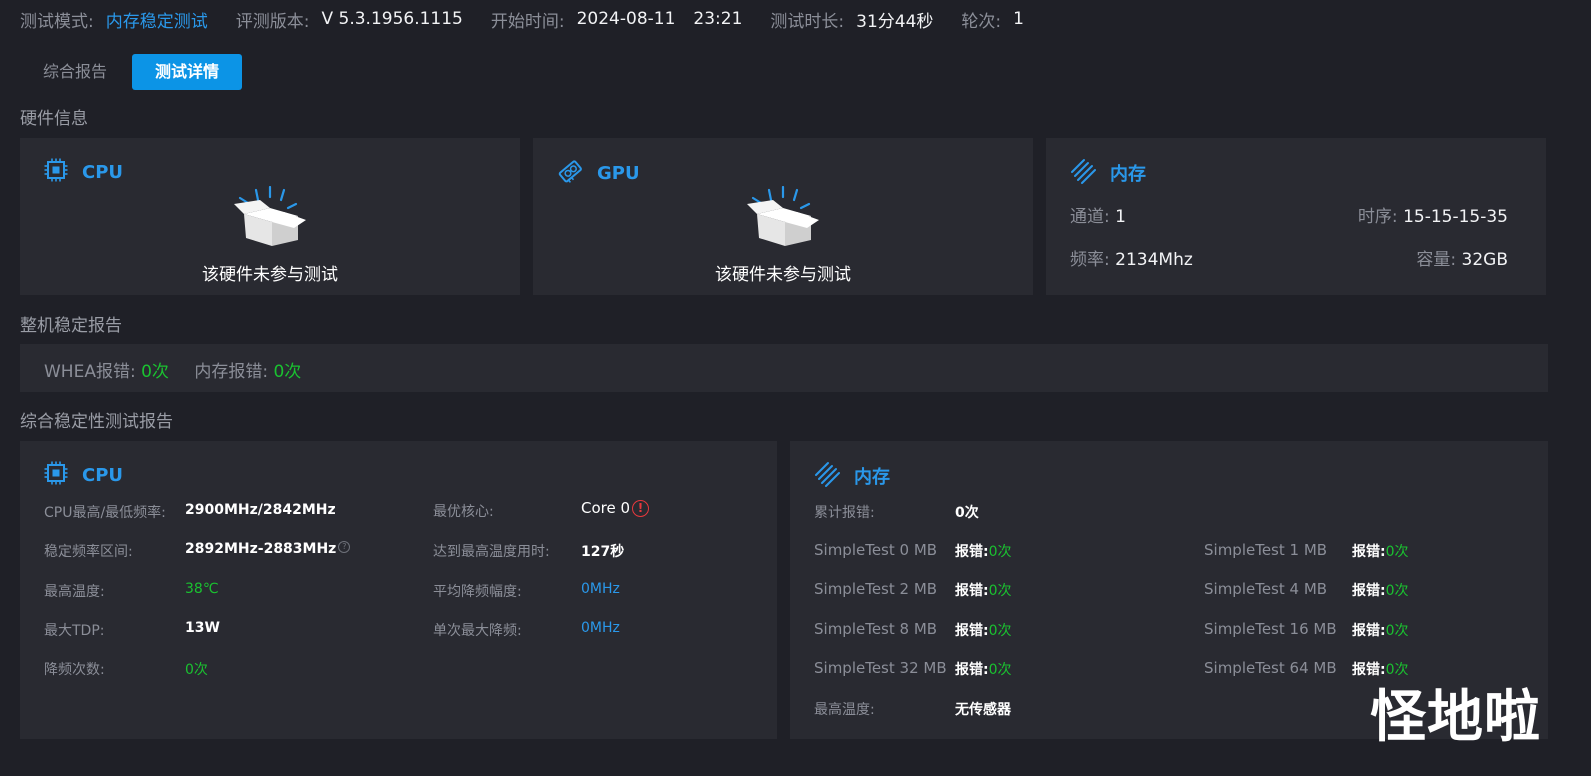 This screenshot has height=776, width=1591. I want to click on stable-range-label: 稳定频率区间:, so click(88, 552).